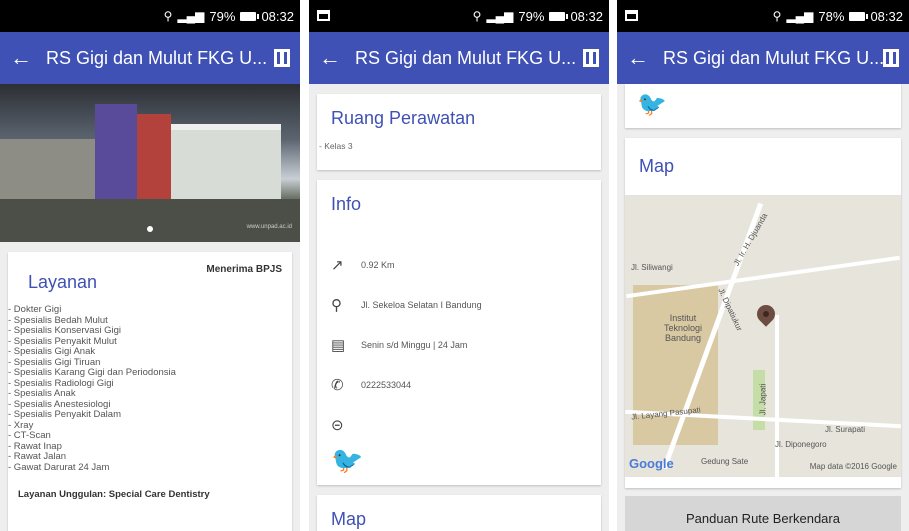 The width and height of the screenshot is (909, 531). I want to click on list-item: - Dokter Gigi, so click(35, 309).